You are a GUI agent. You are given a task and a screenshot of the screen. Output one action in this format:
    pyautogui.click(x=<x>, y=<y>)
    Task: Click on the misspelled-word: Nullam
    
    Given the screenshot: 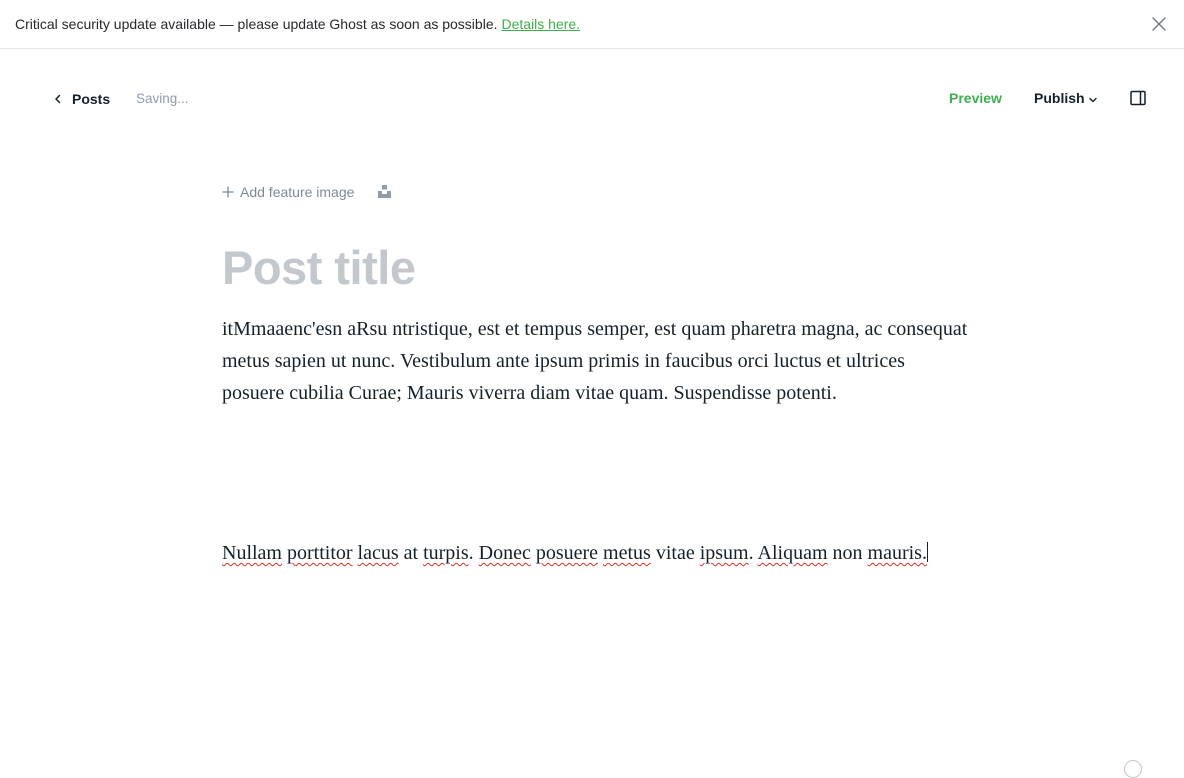 What is the action you would take?
    pyautogui.click(x=252, y=553)
    